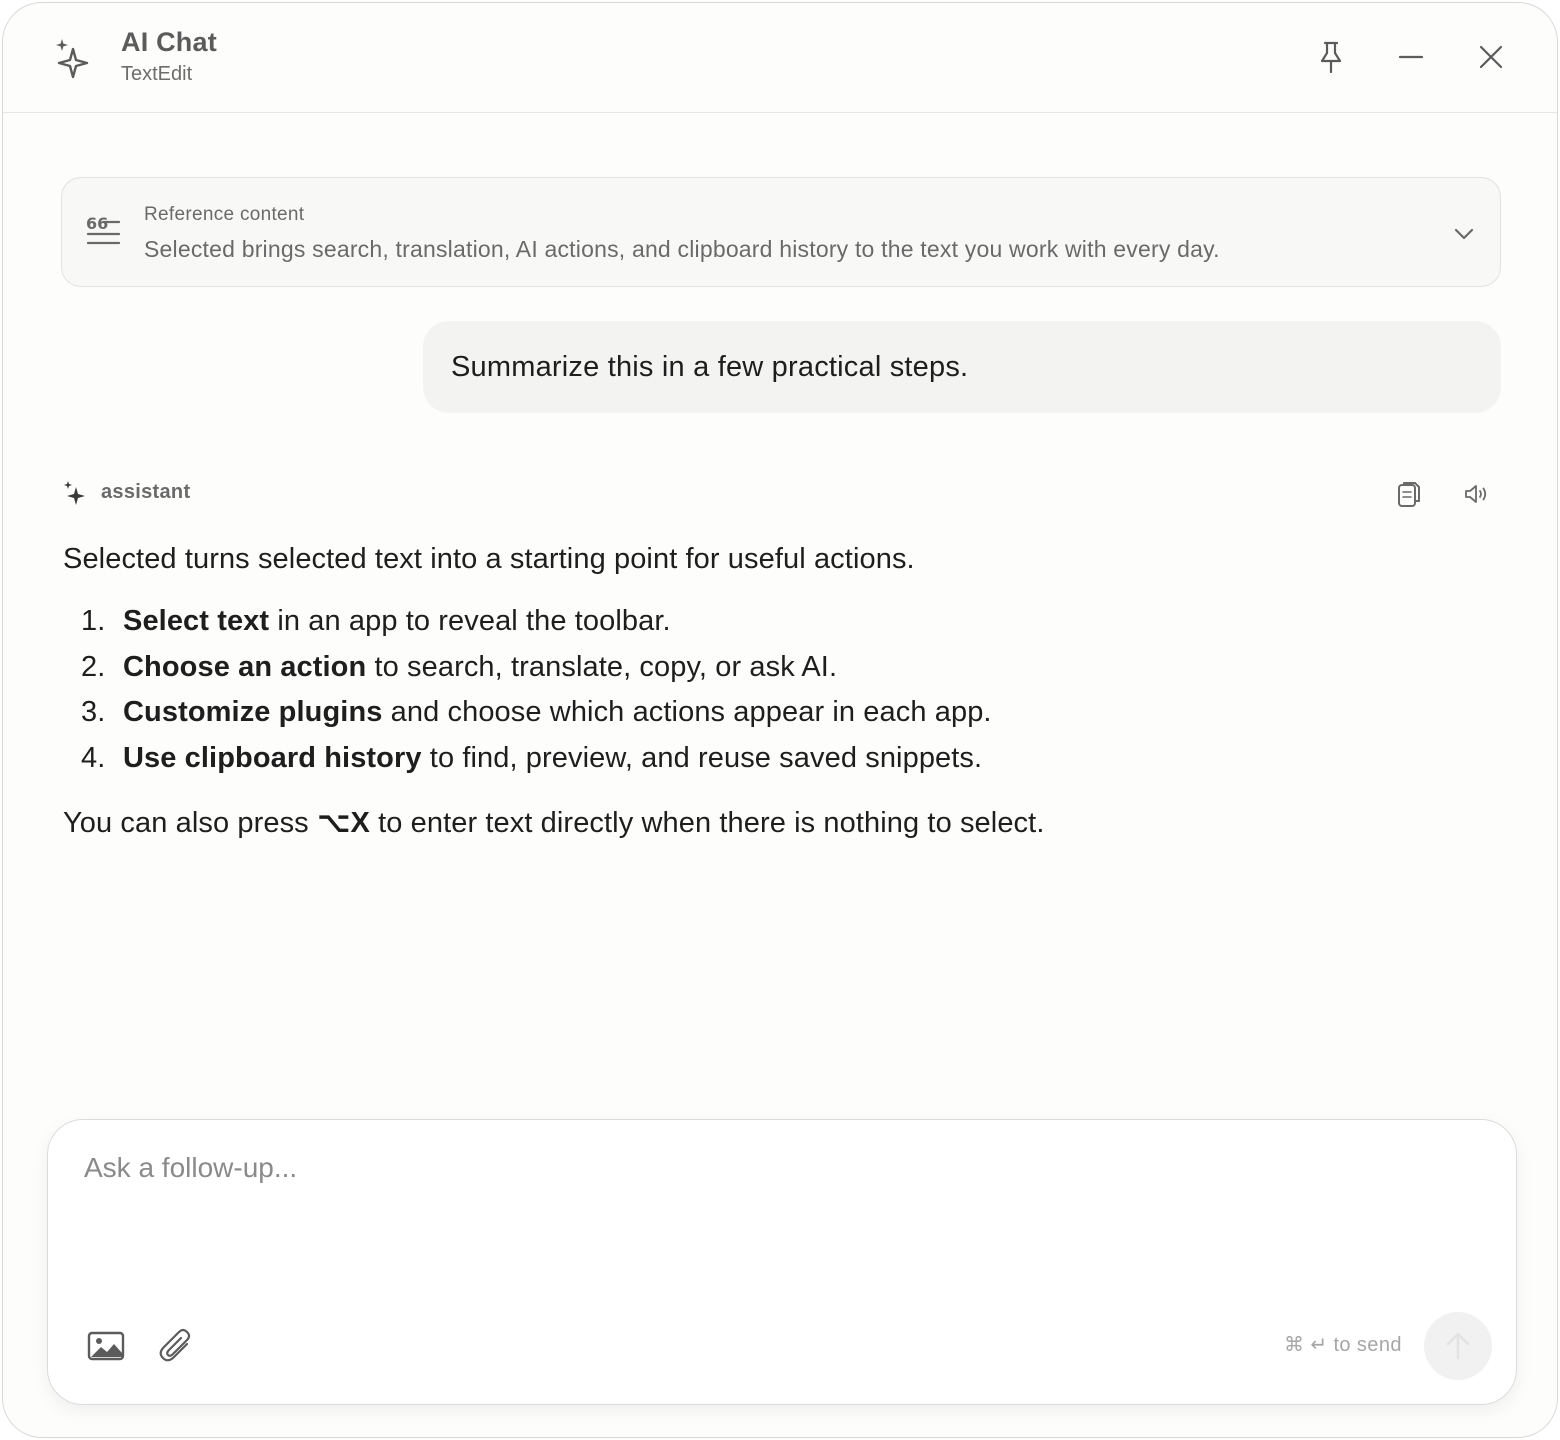 The width and height of the screenshot is (1560, 1440). What do you see at coordinates (93, 712) in the screenshot?
I see `step-number: 3.` at bounding box center [93, 712].